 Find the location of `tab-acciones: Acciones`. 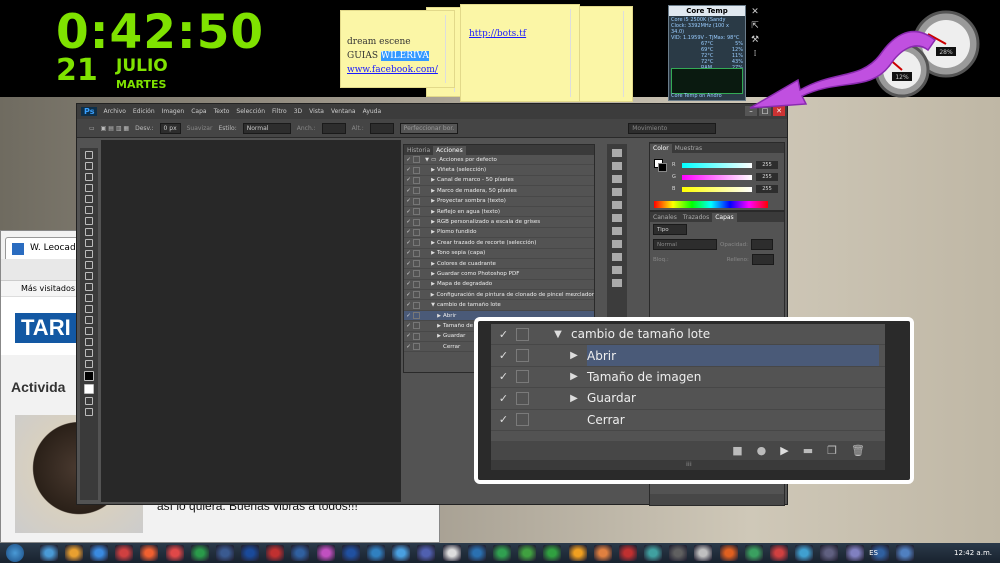

tab-acciones: Acciones is located at coordinates (449, 150).